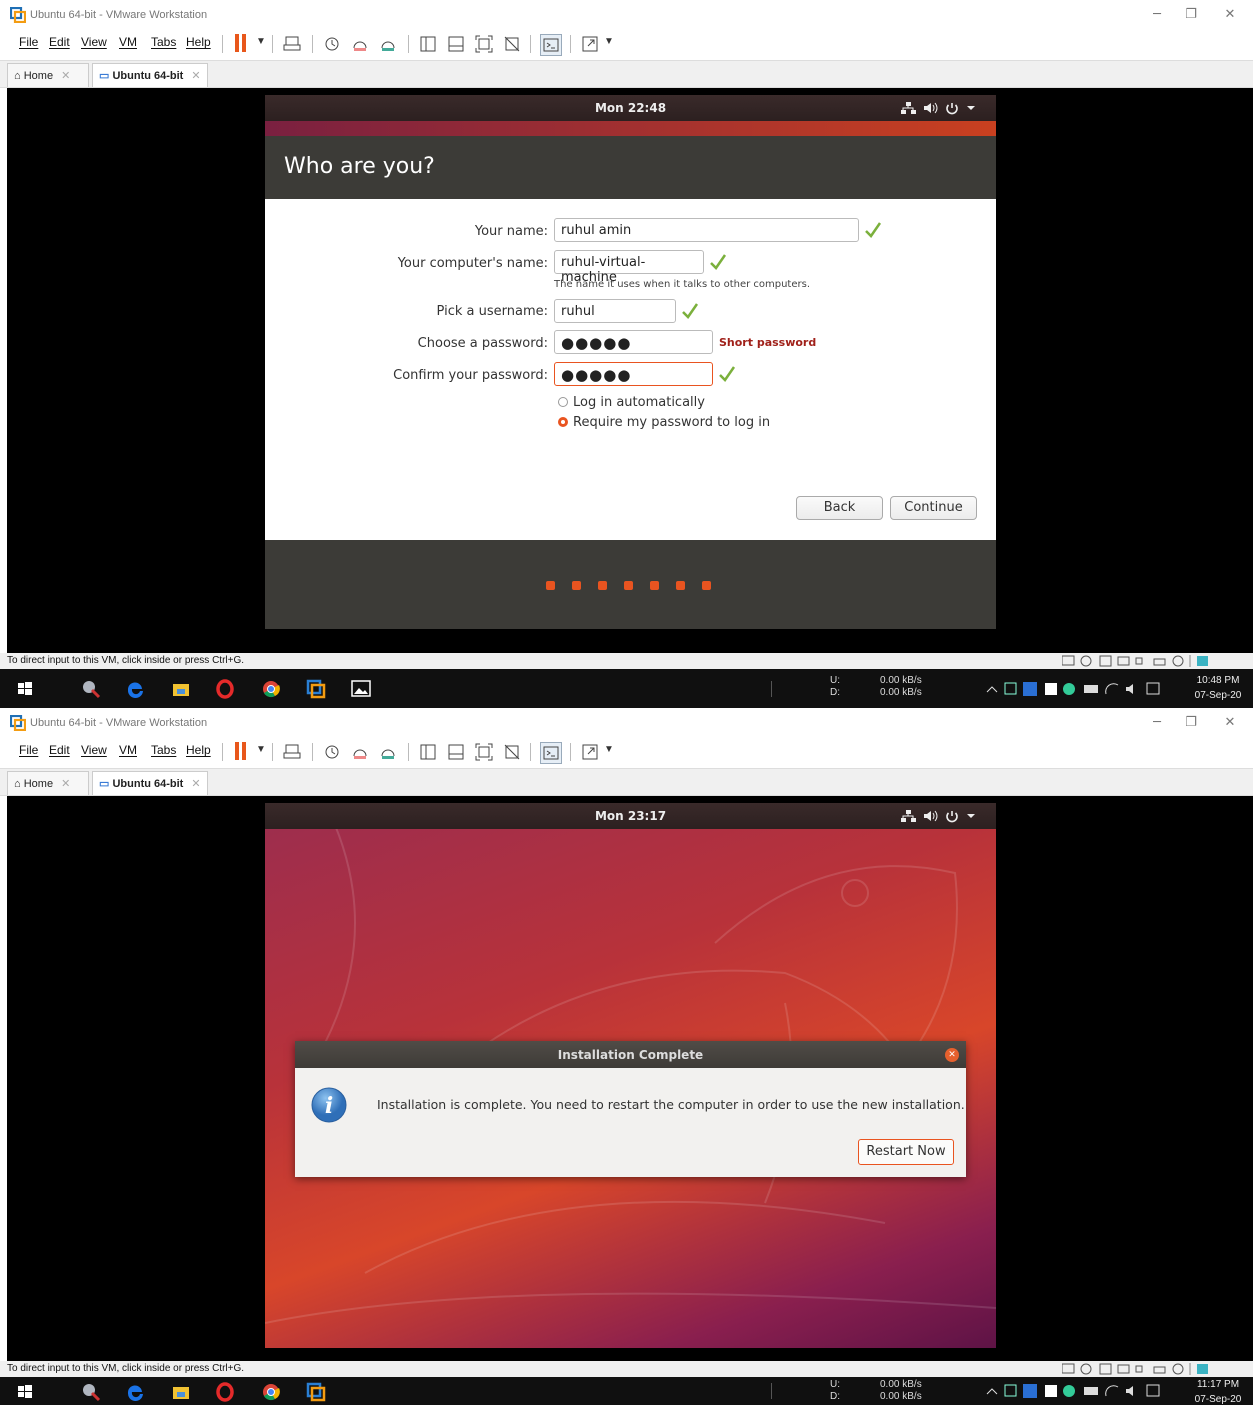 The height and width of the screenshot is (1405, 1253). I want to click on close-icon: ✕, so click(952, 1055).